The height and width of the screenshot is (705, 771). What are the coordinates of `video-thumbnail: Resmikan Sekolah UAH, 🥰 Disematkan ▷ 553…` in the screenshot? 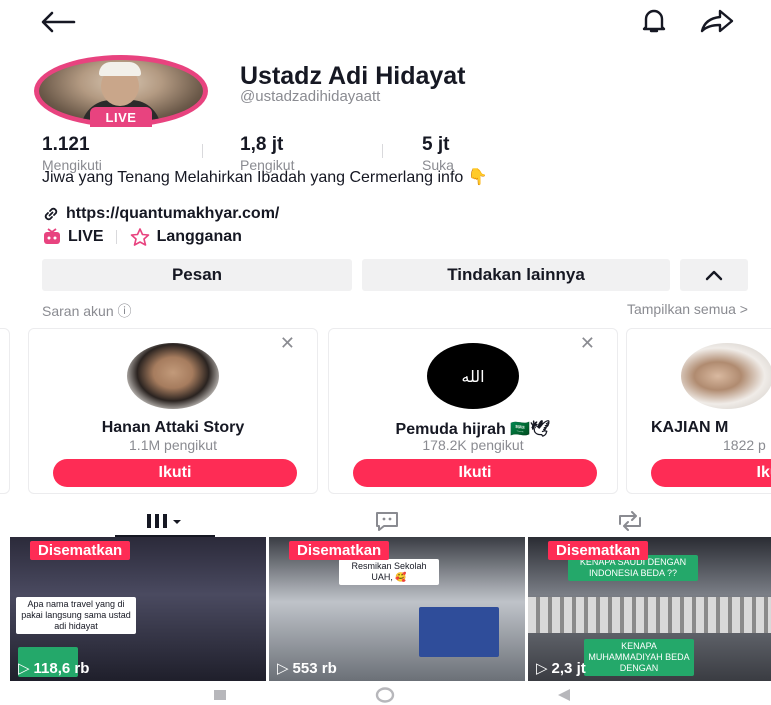 It's located at (397, 609).